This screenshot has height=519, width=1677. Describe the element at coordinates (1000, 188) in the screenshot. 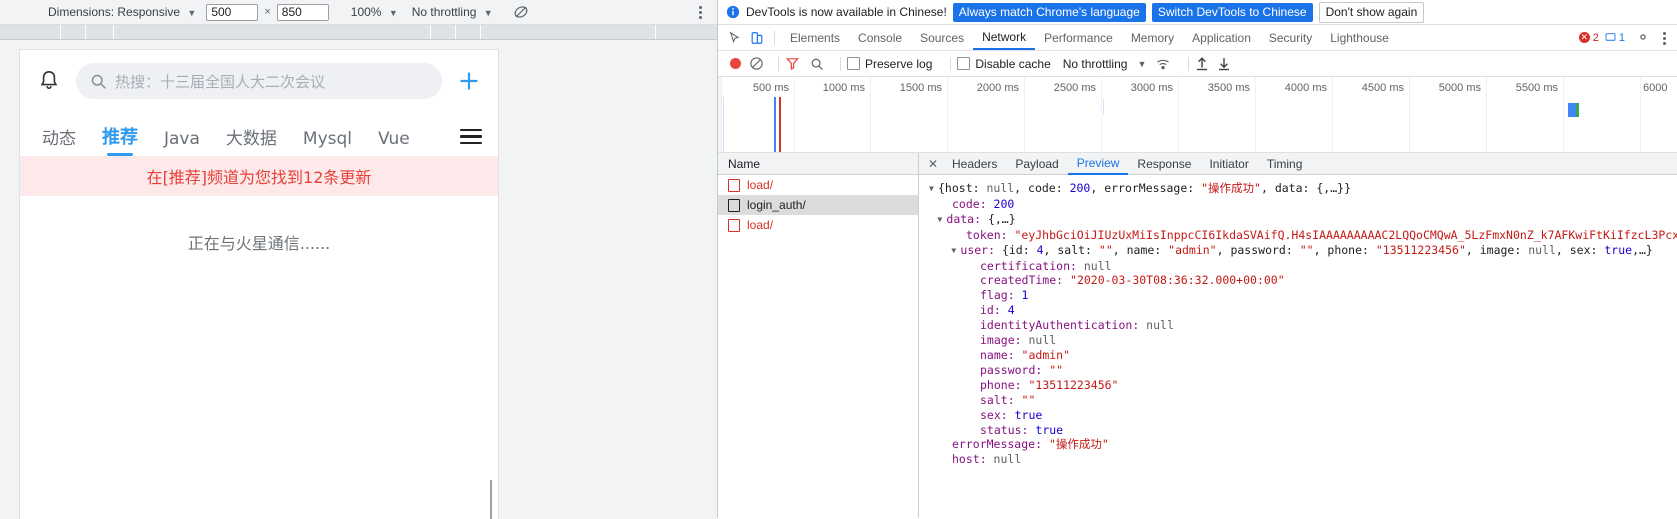

I see `json-token: null` at that location.